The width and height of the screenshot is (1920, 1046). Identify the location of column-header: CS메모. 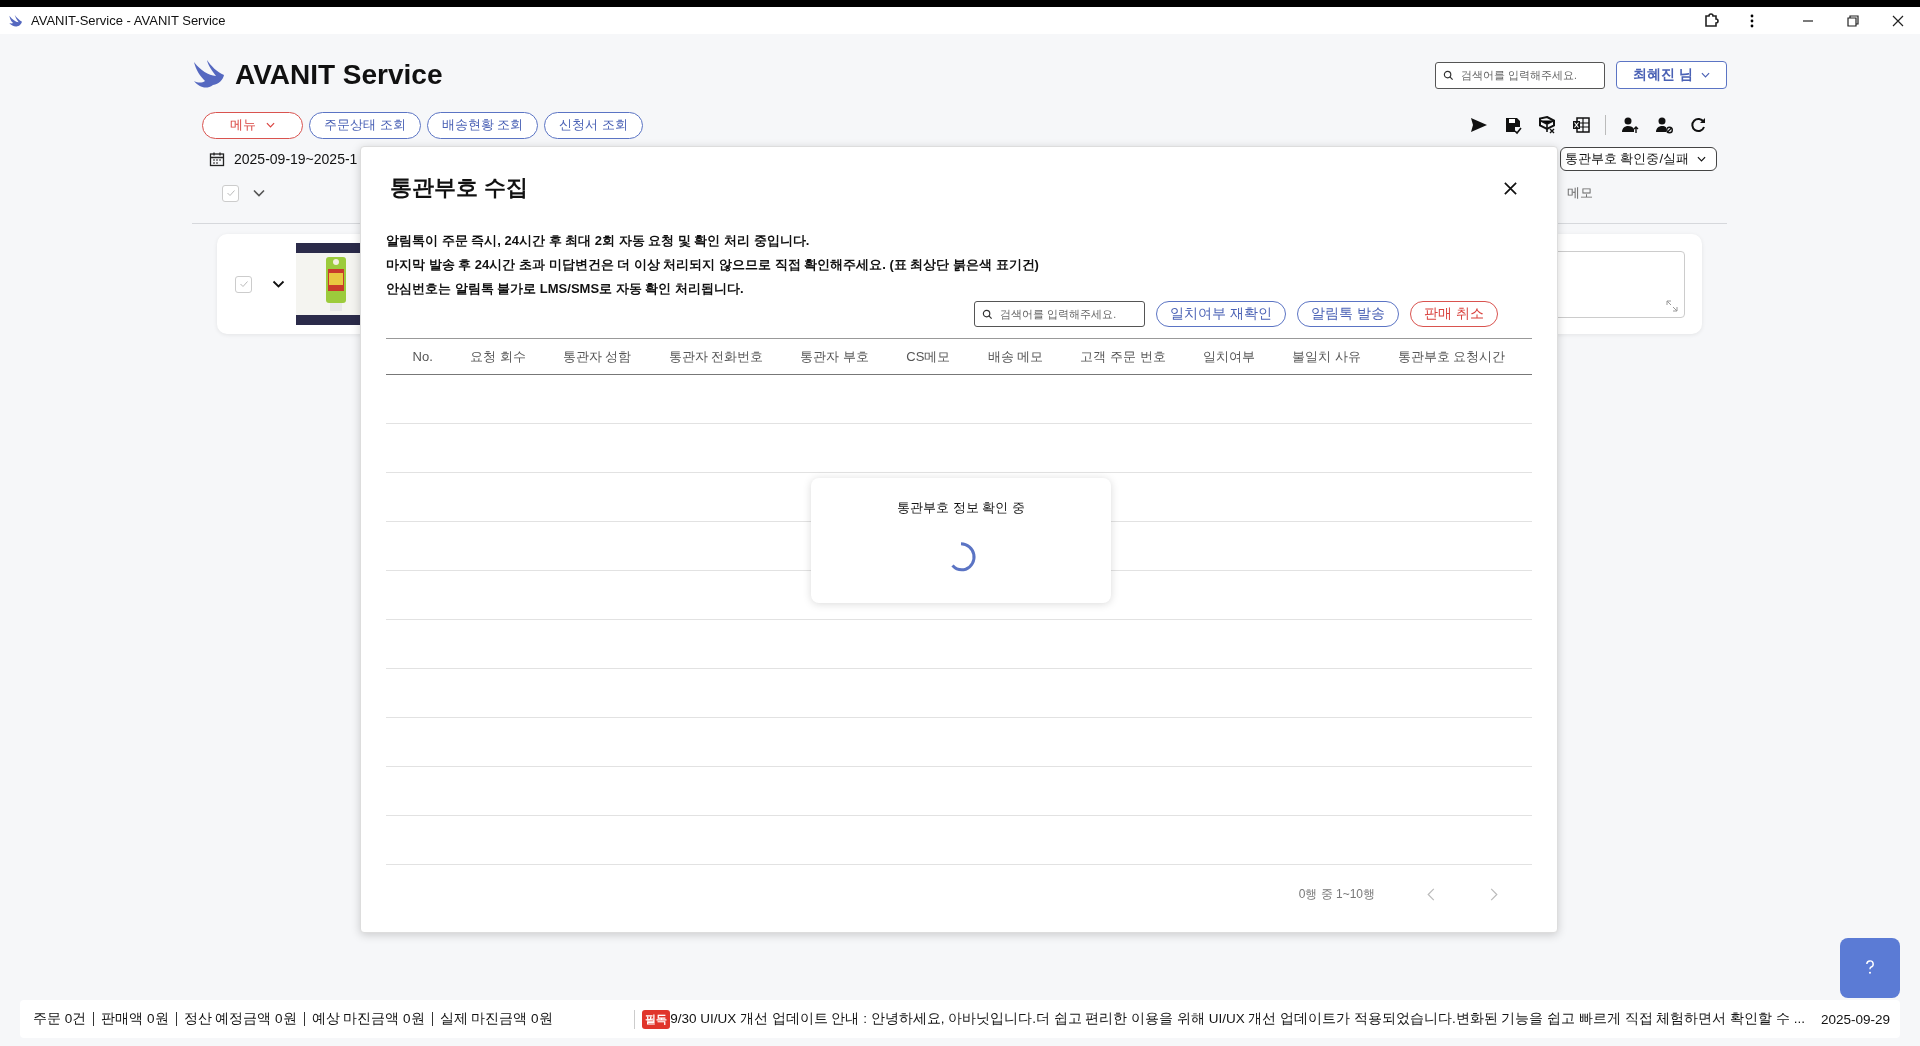
(928, 356).